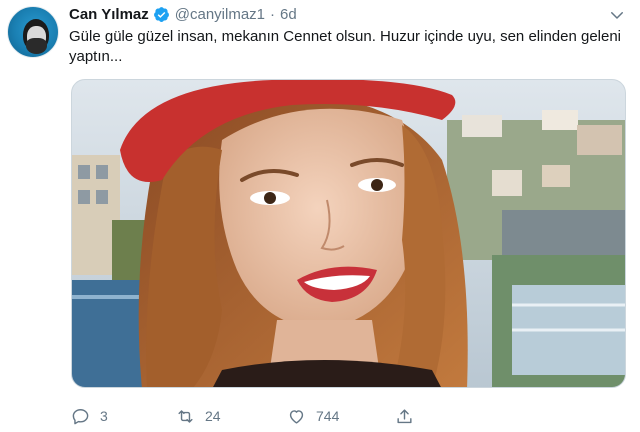 This screenshot has width=640, height=432. I want to click on avatar-beard, so click(36, 46).